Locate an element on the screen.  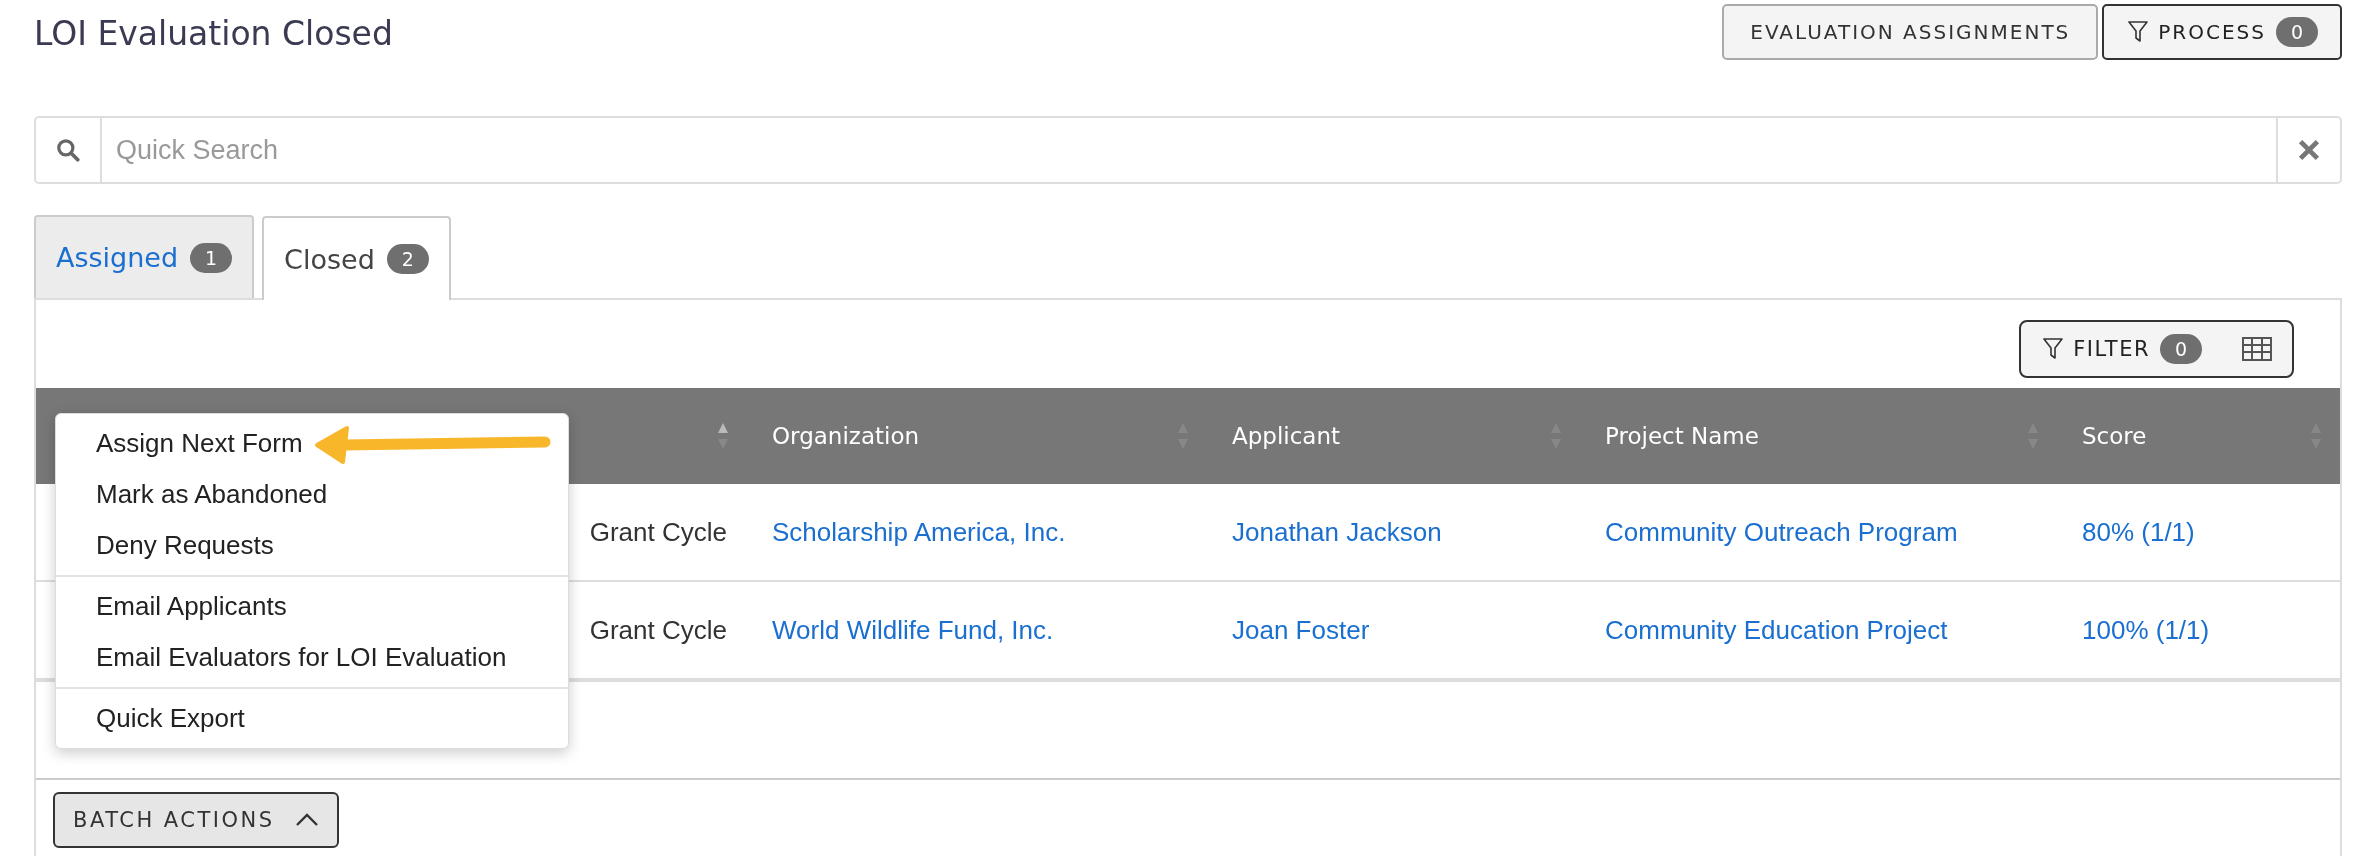
table-link: Joan Foster is located at coordinates (1301, 630).